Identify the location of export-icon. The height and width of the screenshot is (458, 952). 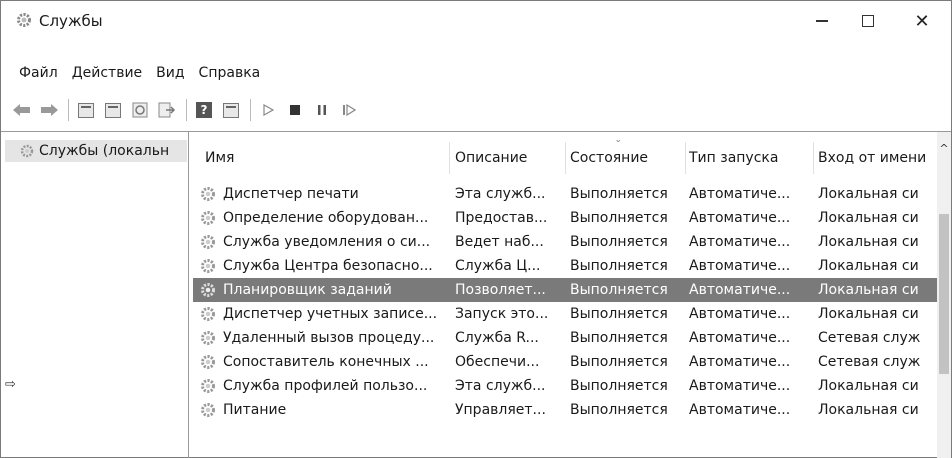
(167, 110).